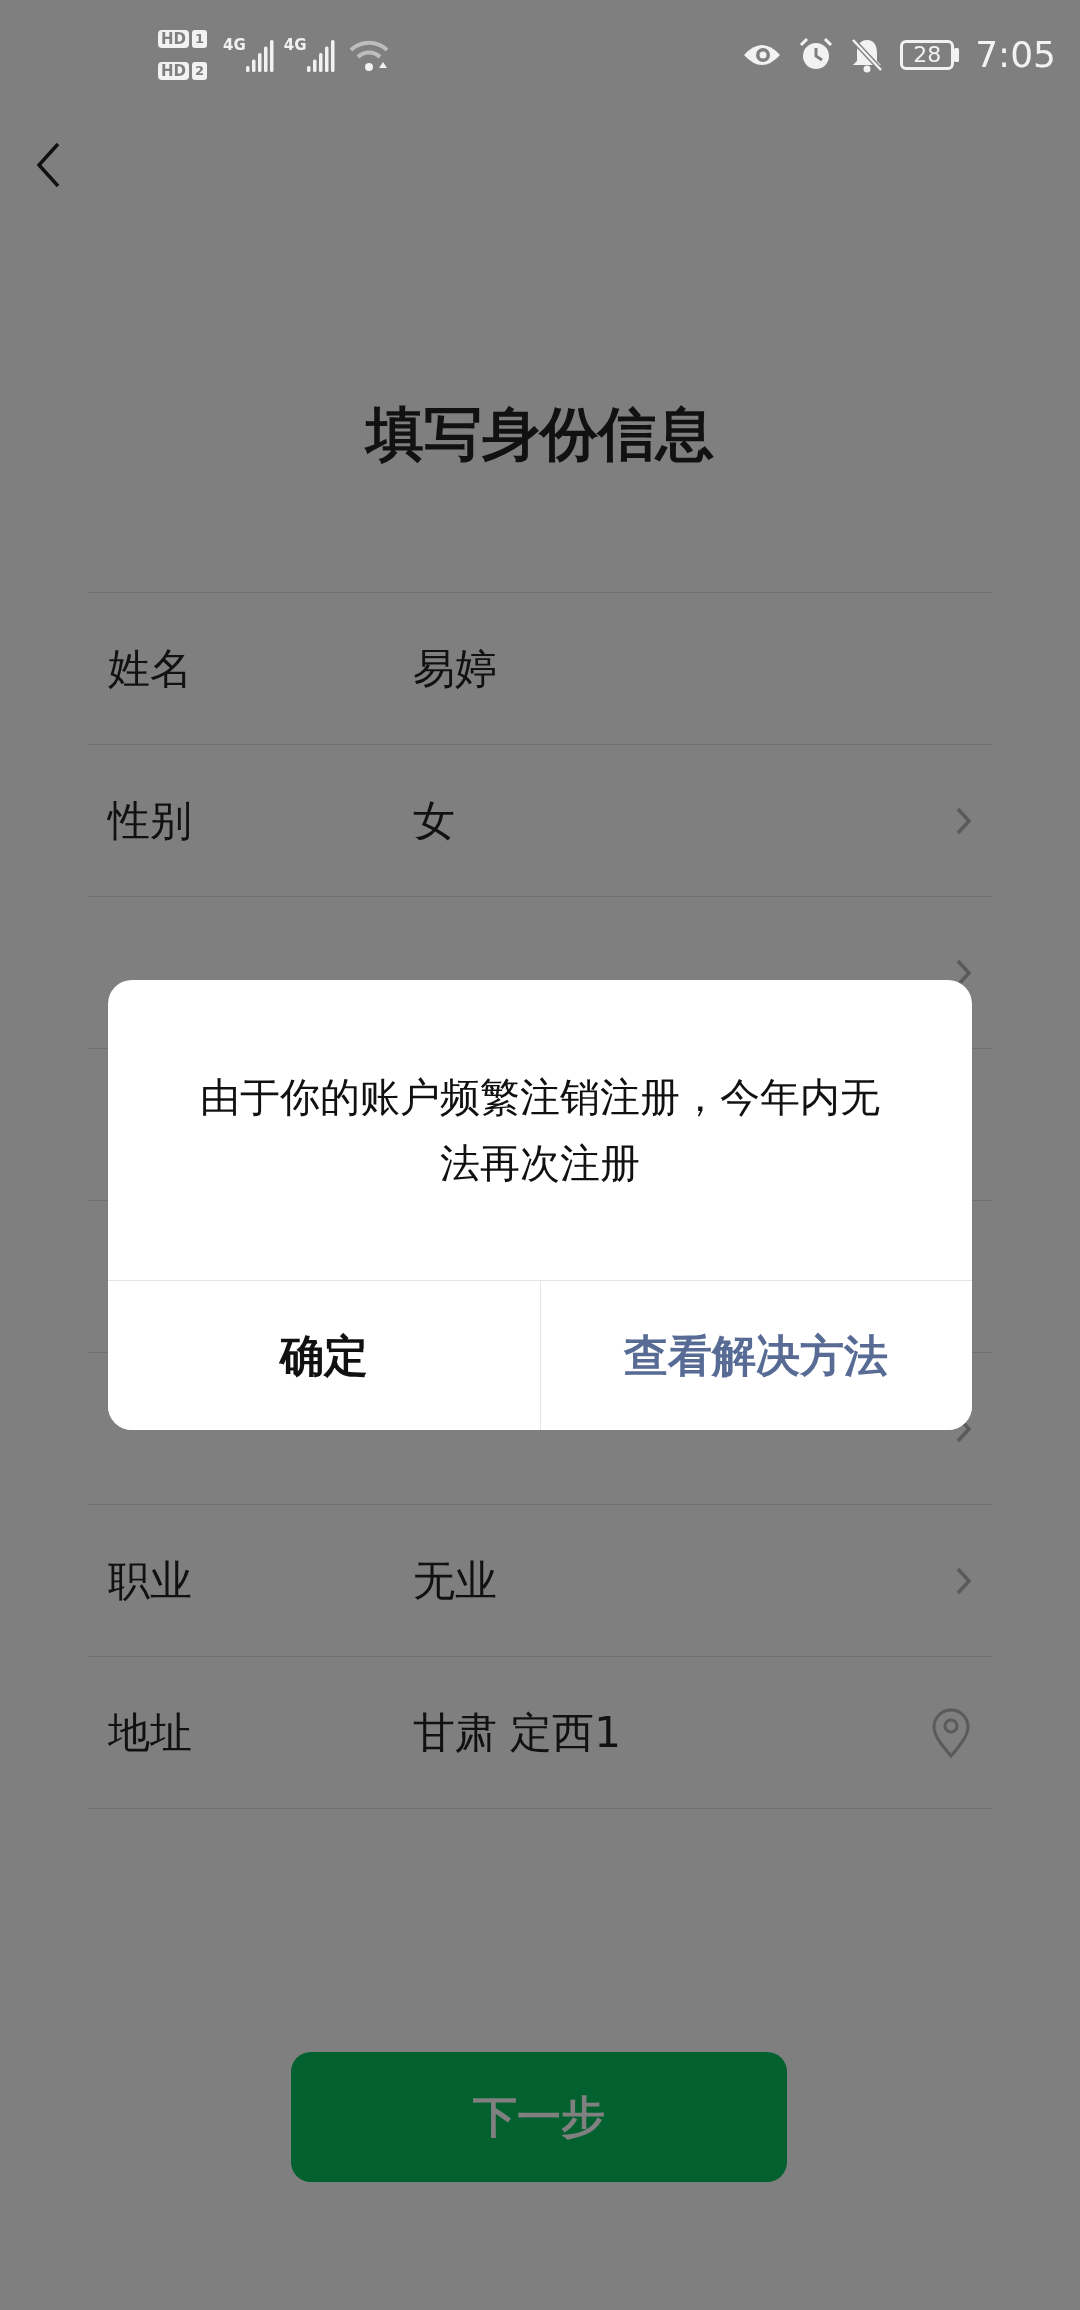 The height and width of the screenshot is (2310, 1080). Describe the element at coordinates (539, 434) in the screenshot. I see `page-title: 填写身份信息` at that location.